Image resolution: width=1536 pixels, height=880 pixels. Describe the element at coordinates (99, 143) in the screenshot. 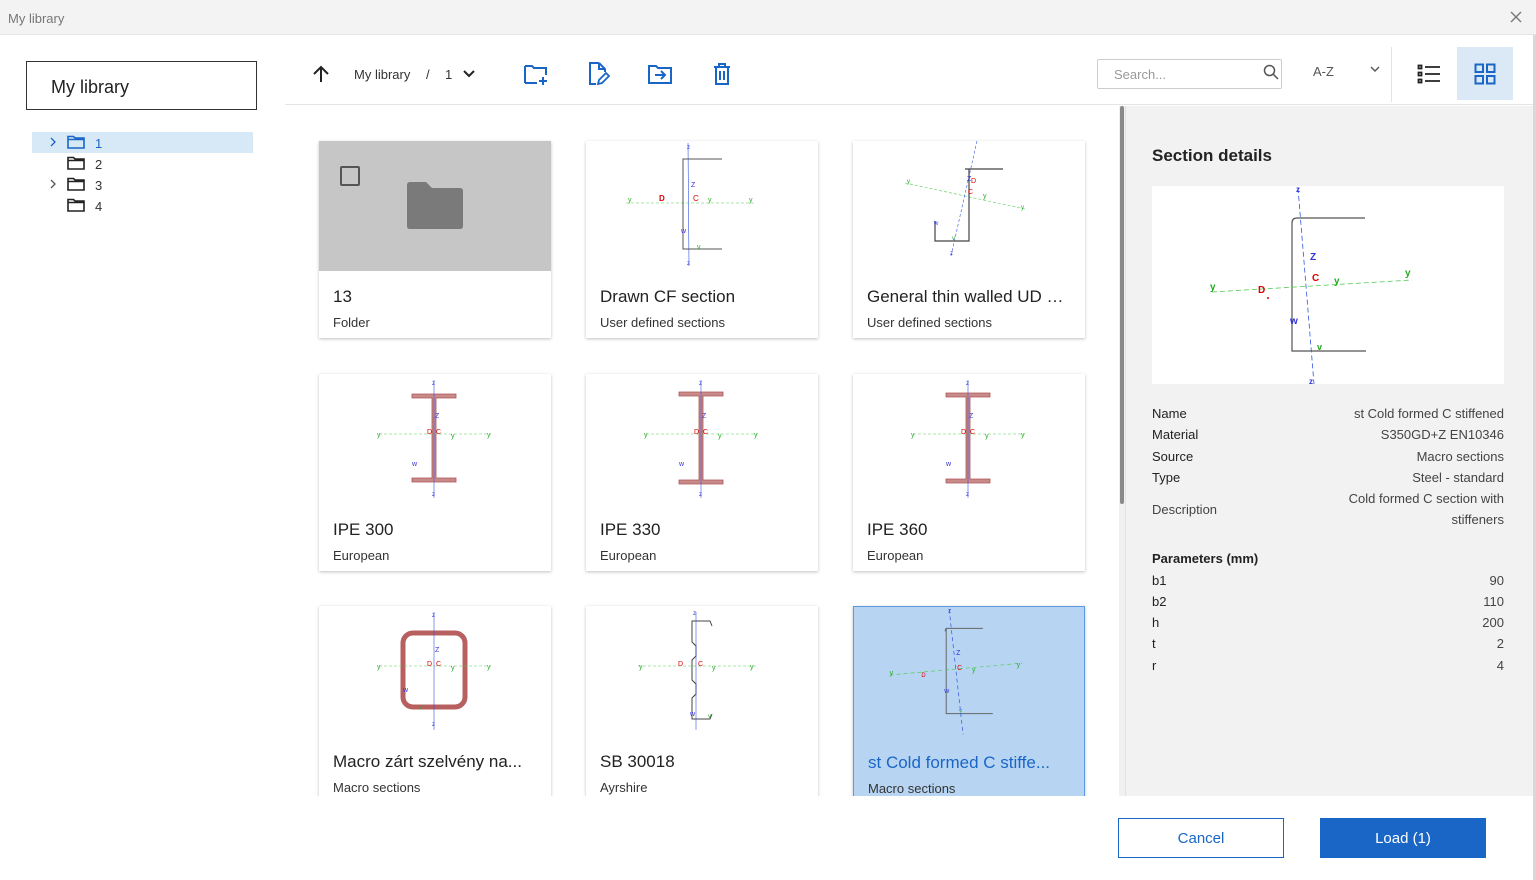

I see `tree-item-label: 1` at that location.